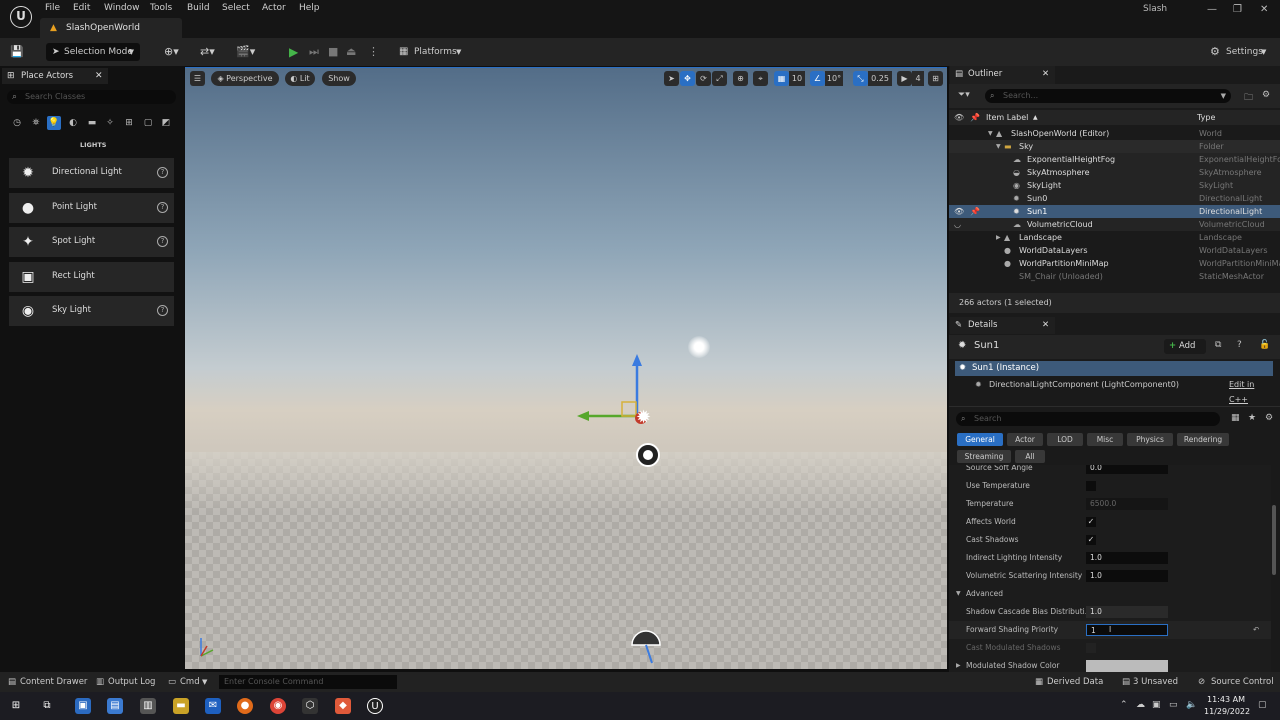 Image resolution: width=1280 pixels, height=720 pixels. I want to click on filter-rendering: Rendering, so click(1203, 439).